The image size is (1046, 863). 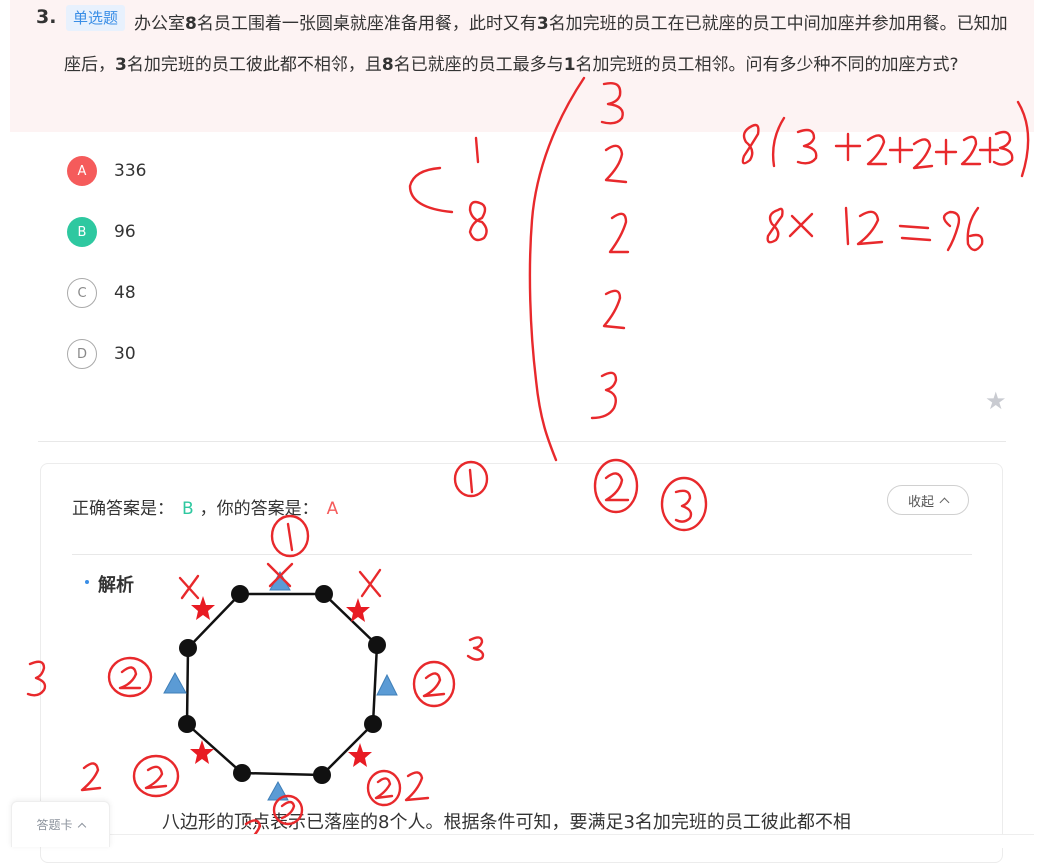 What do you see at coordinates (87, 582) in the screenshot?
I see `bullet-dot` at bounding box center [87, 582].